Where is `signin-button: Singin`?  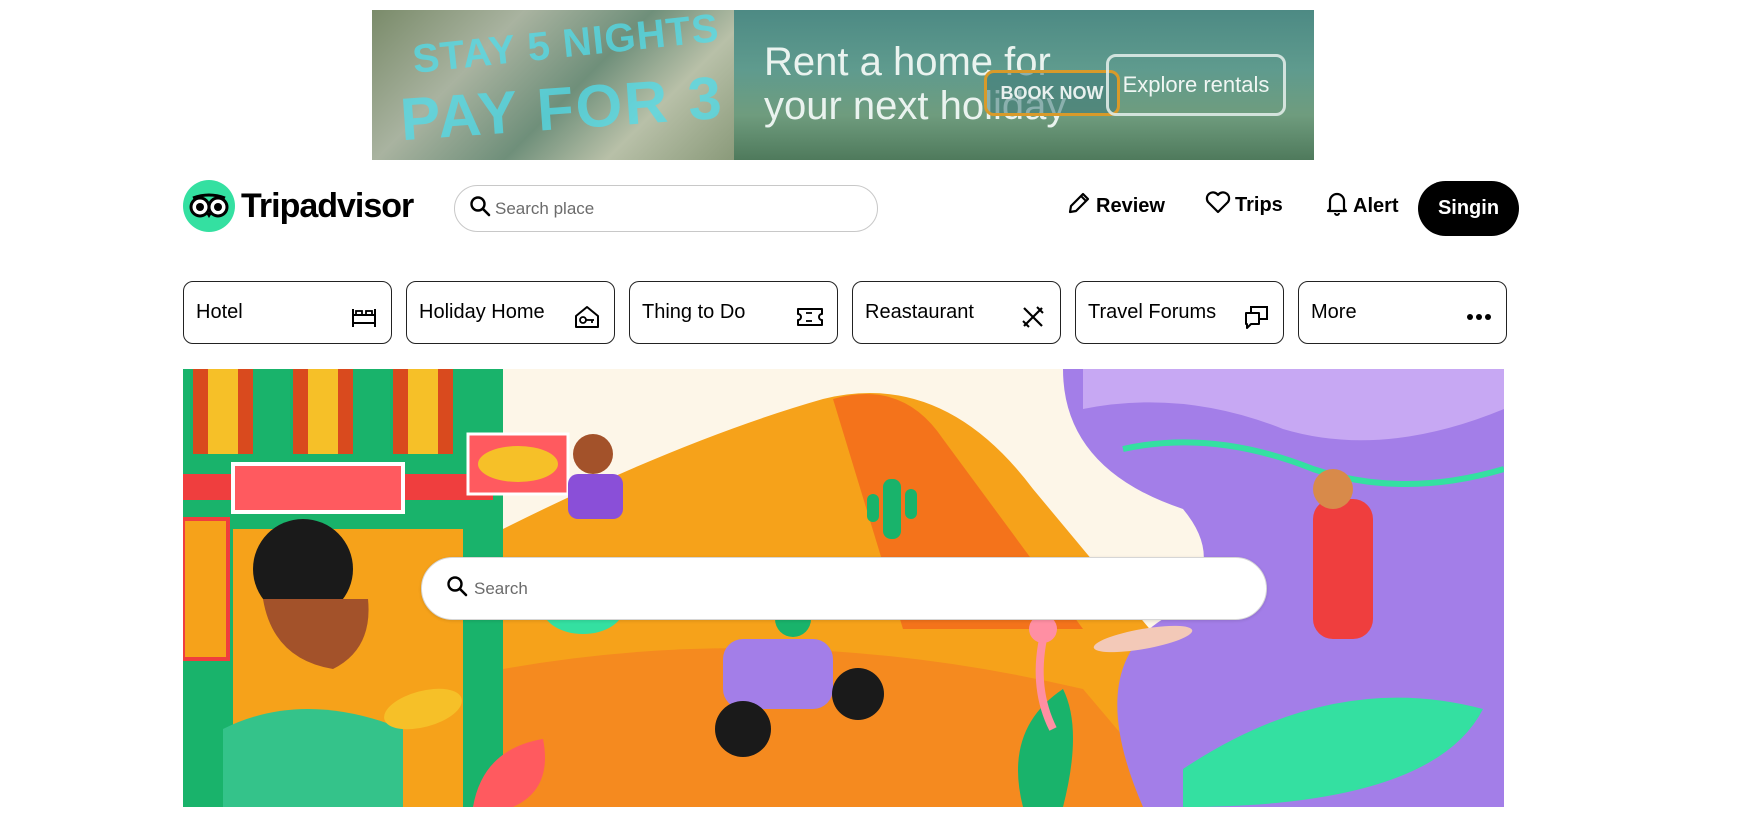
signin-button: Singin is located at coordinates (1468, 208).